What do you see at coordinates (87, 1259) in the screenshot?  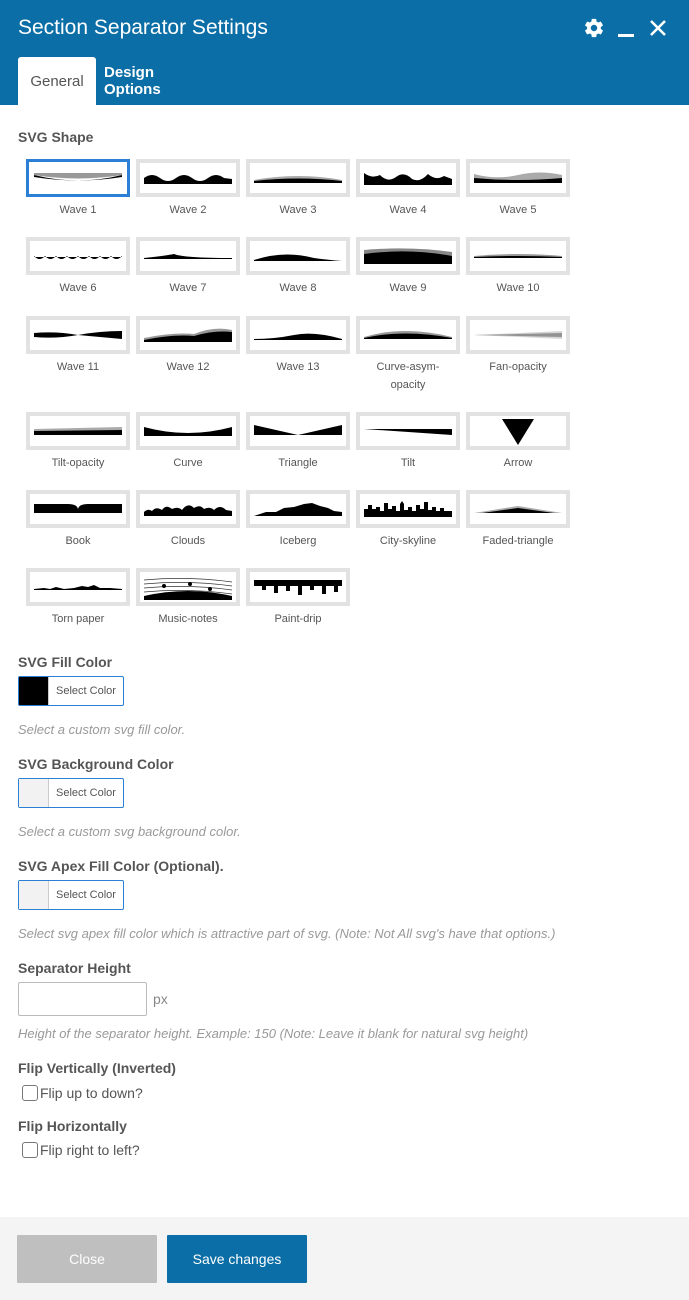 I see `close-button: Close` at bounding box center [87, 1259].